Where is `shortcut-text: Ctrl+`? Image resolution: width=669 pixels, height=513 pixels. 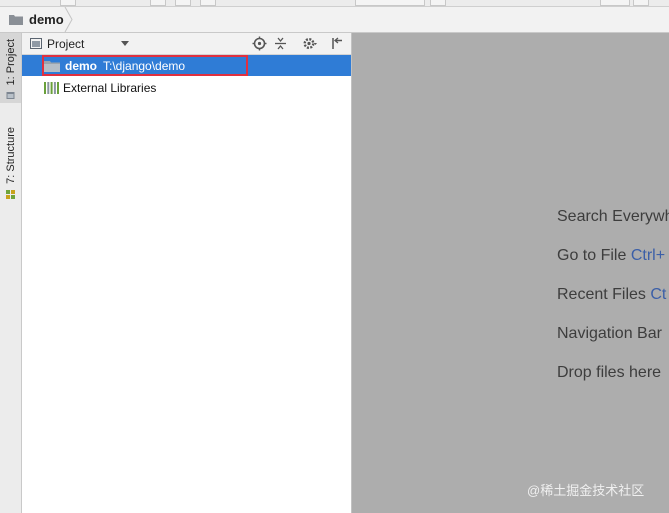
shortcut-text: Ctrl+ is located at coordinates (648, 255).